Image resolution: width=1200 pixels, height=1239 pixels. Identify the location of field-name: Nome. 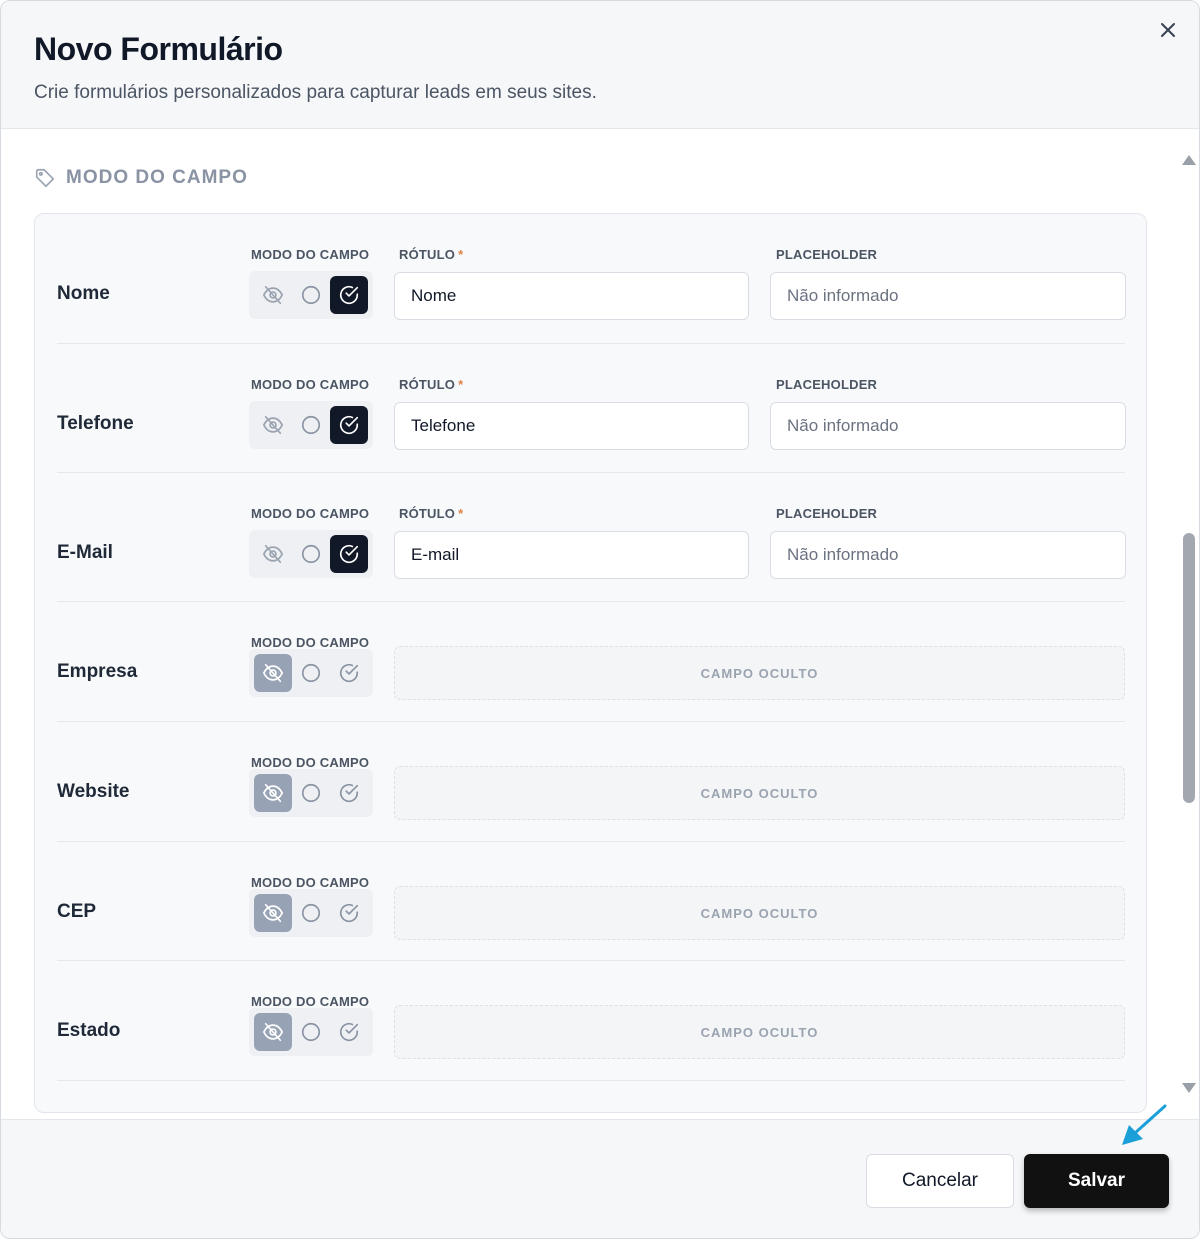
(83, 293).